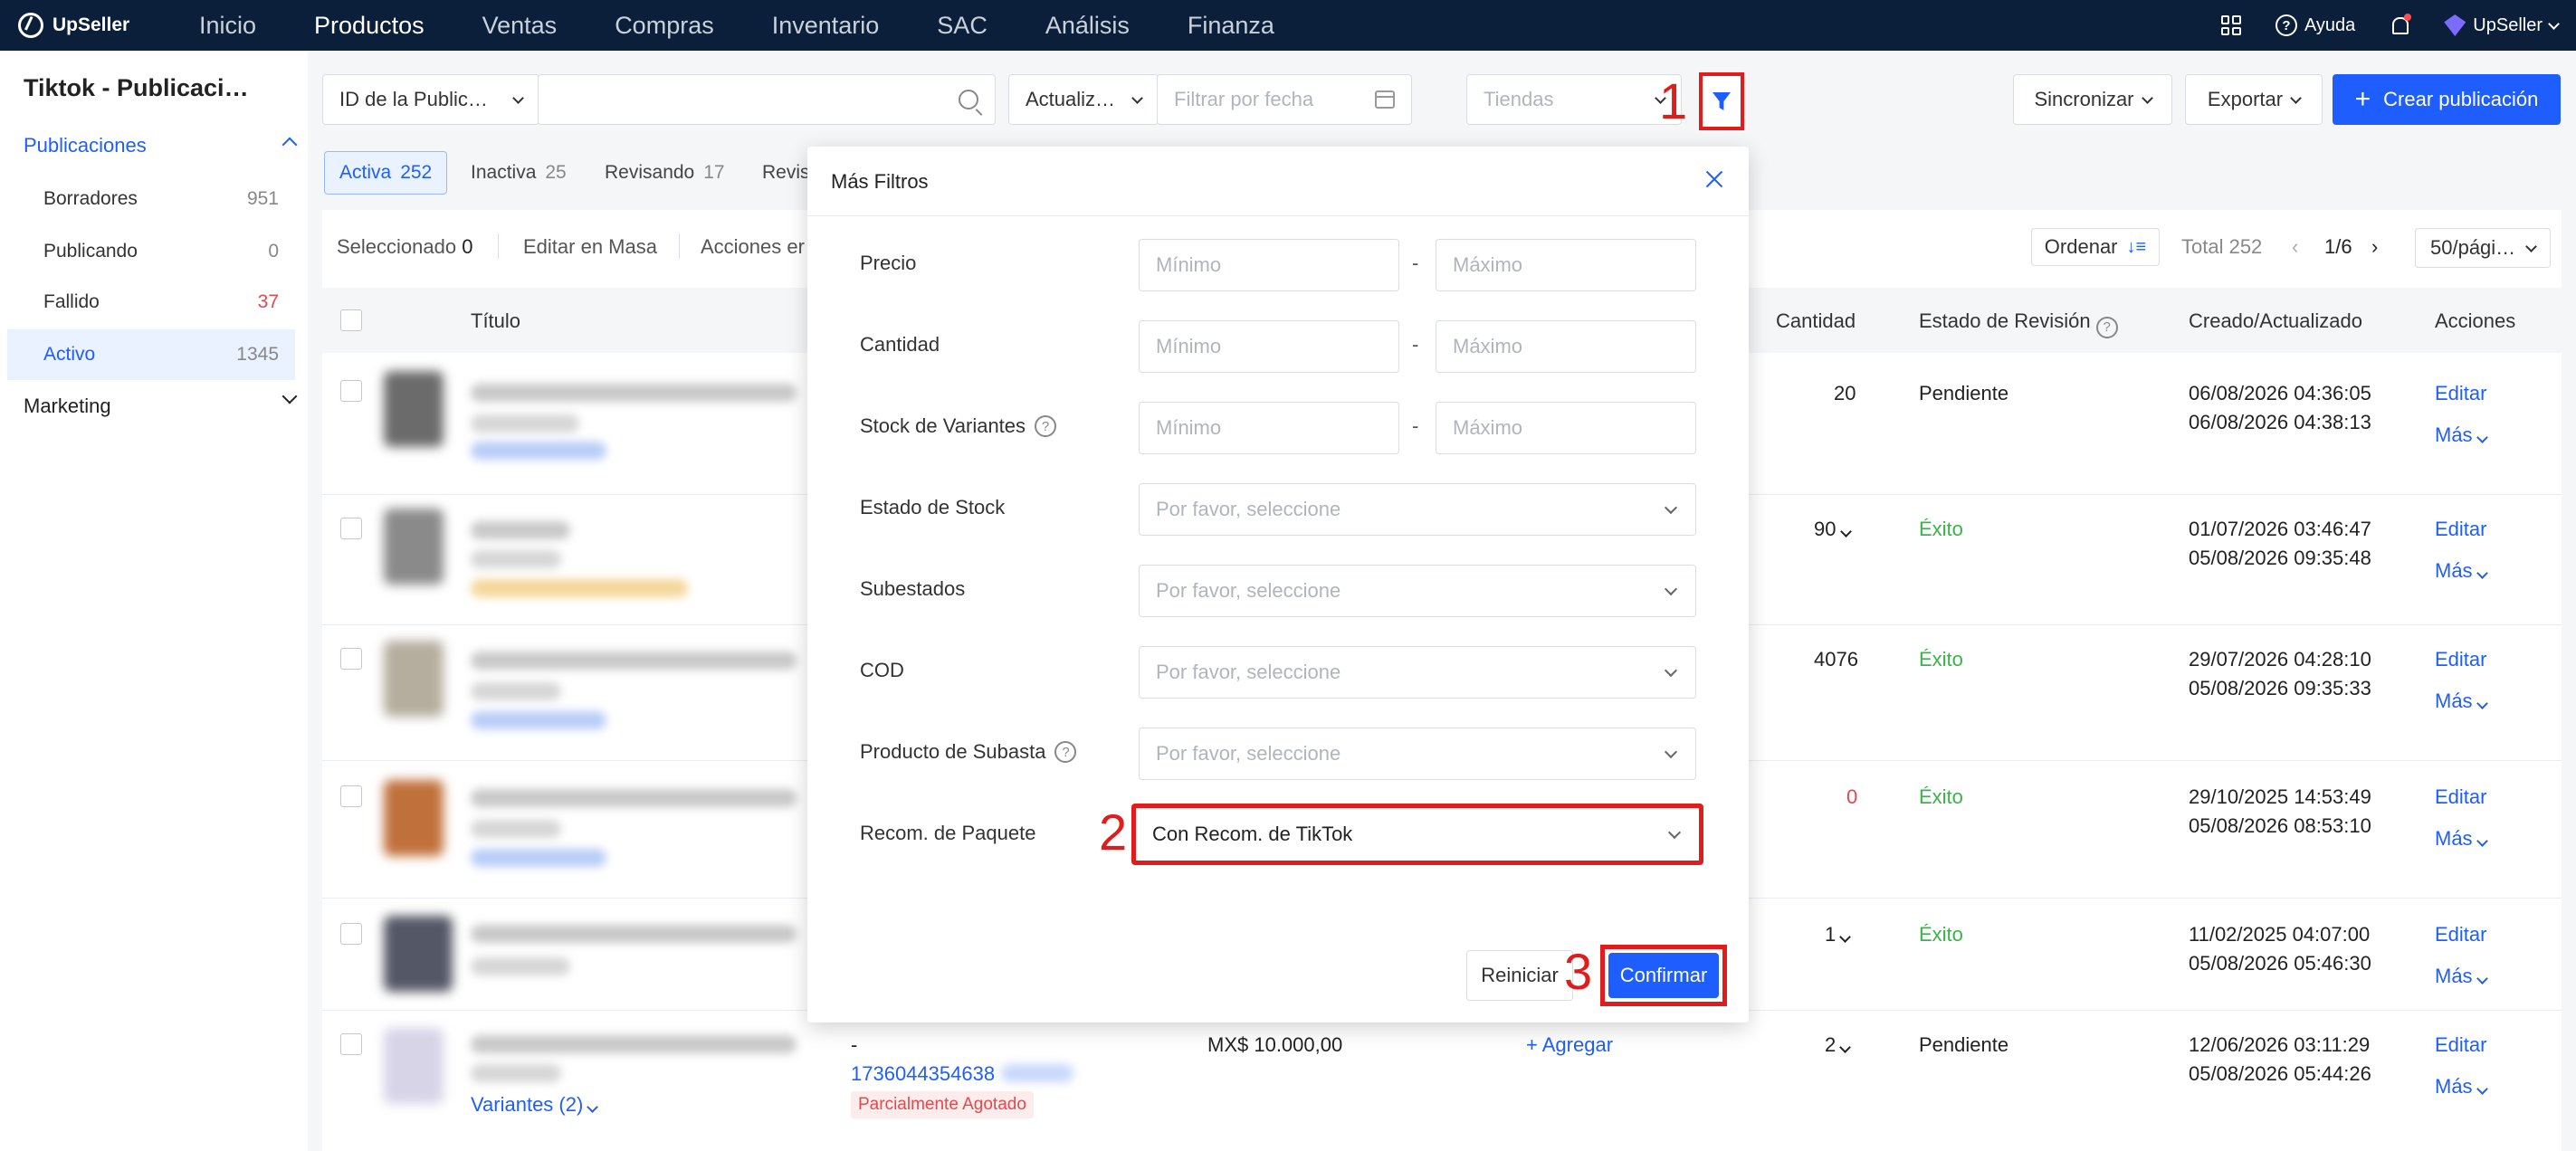  Describe the element at coordinates (397, 247) in the screenshot. I see `selected-label: Seleccionado` at that location.